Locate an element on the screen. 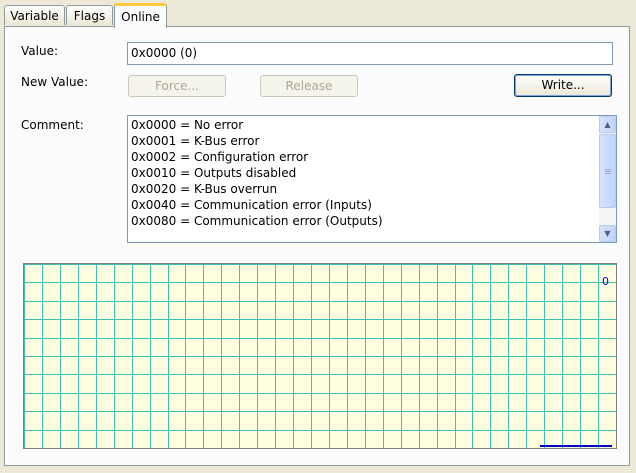 This screenshot has height=473, width=636. scroll-down-icon: ▼ is located at coordinates (607, 233).